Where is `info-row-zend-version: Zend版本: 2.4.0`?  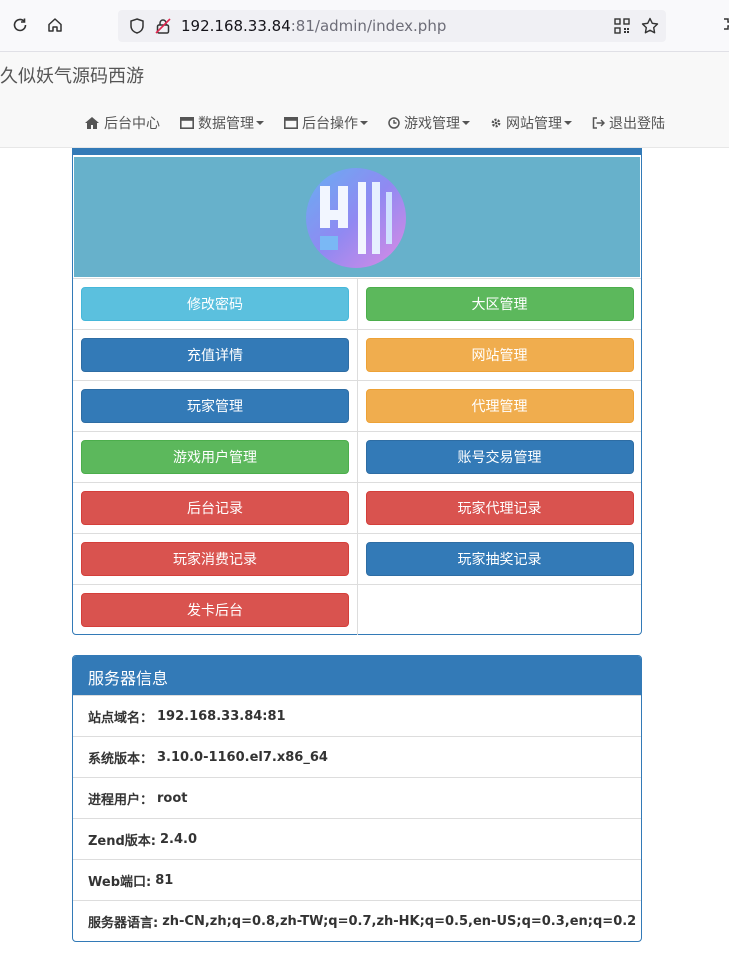 info-row-zend-version: Zend版本: 2.4.0 is located at coordinates (357, 838).